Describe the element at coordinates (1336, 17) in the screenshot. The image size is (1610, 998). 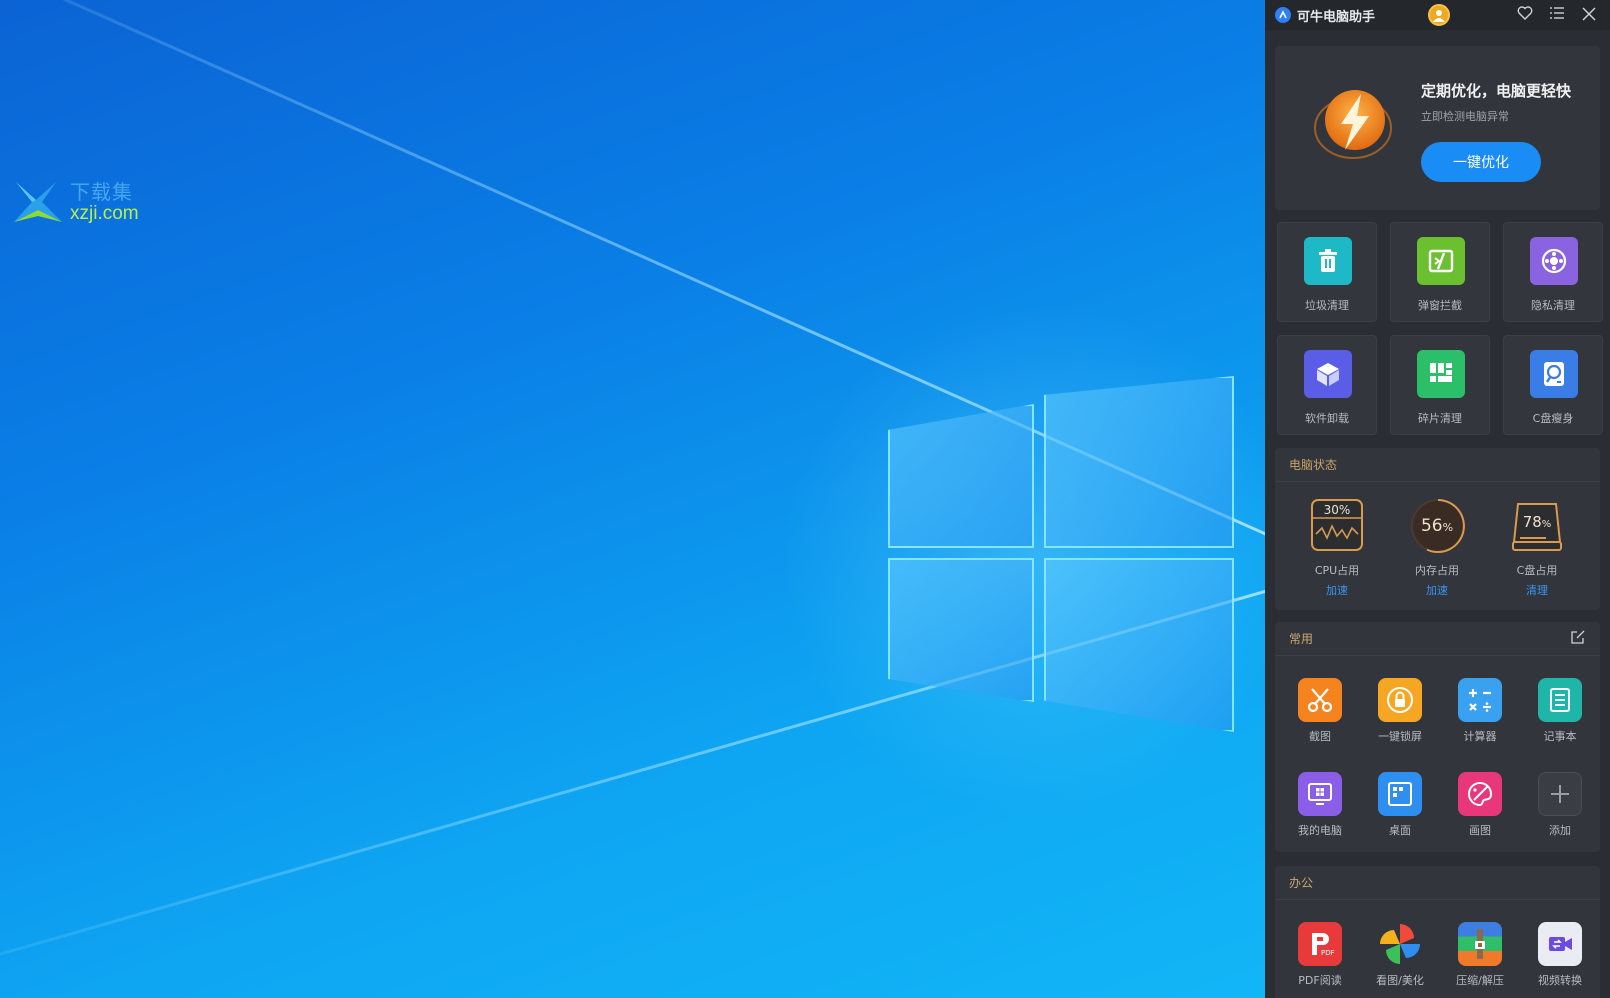
I see `app-title: 可牛电脑助手` at that location.